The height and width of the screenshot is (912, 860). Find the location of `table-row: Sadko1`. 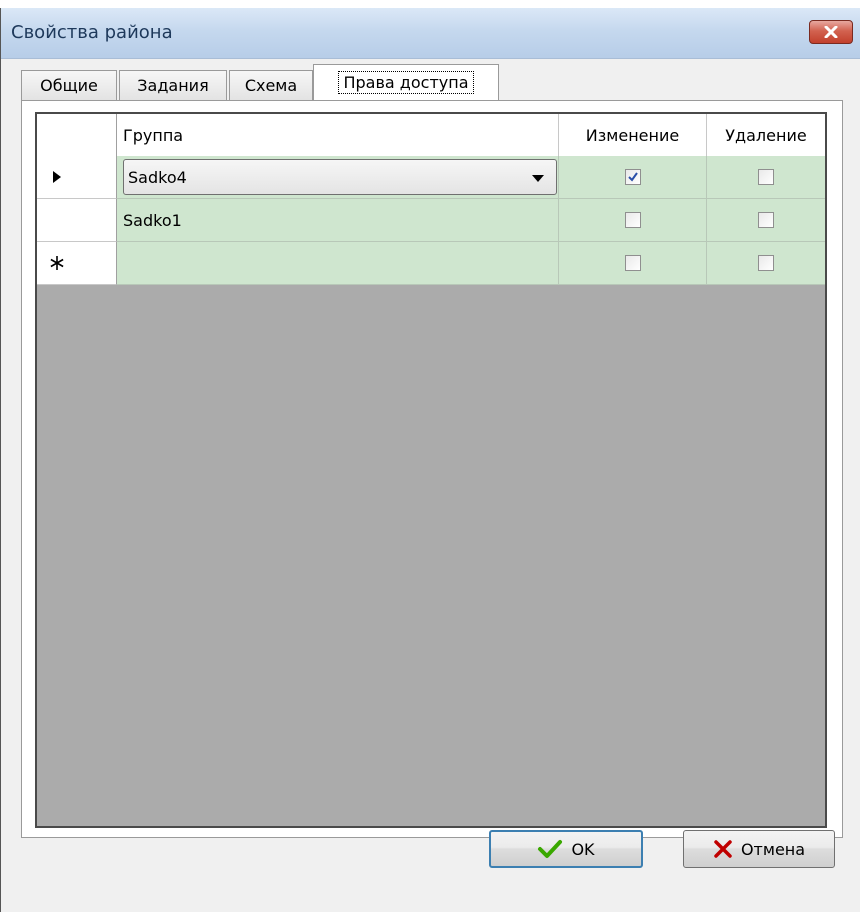

table-row: Sadko1 is located at coordinates (431, 220).